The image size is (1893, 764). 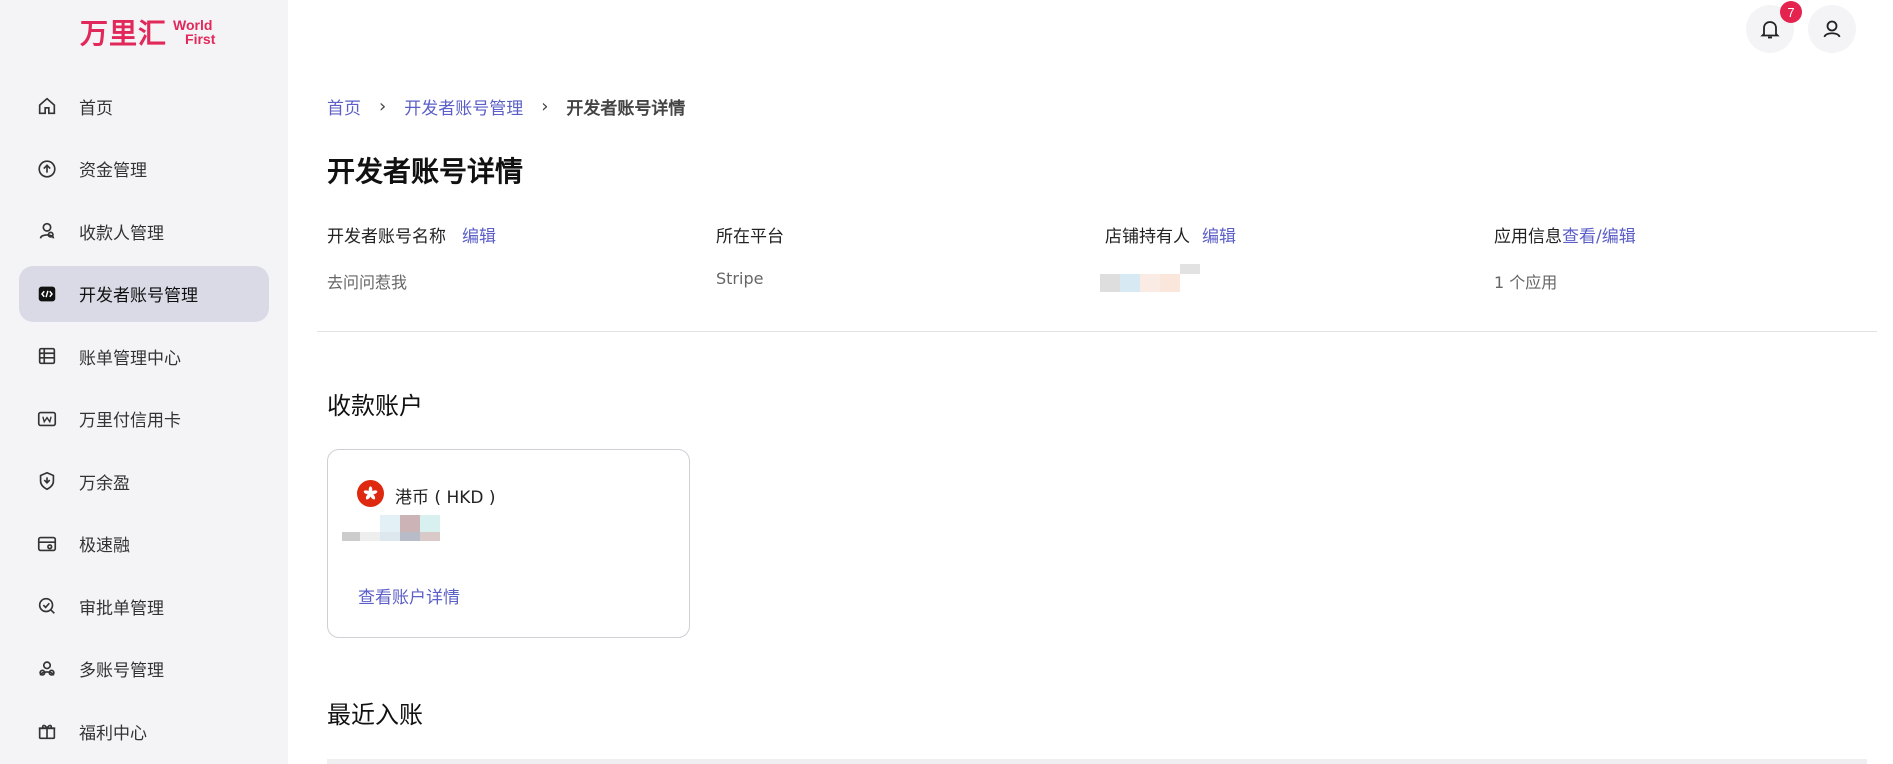 What do you see at coordinates (375, 406) in the screenshot?
I see `receiving-accounts-title: 收款账户` at bounding box center [375, 406].